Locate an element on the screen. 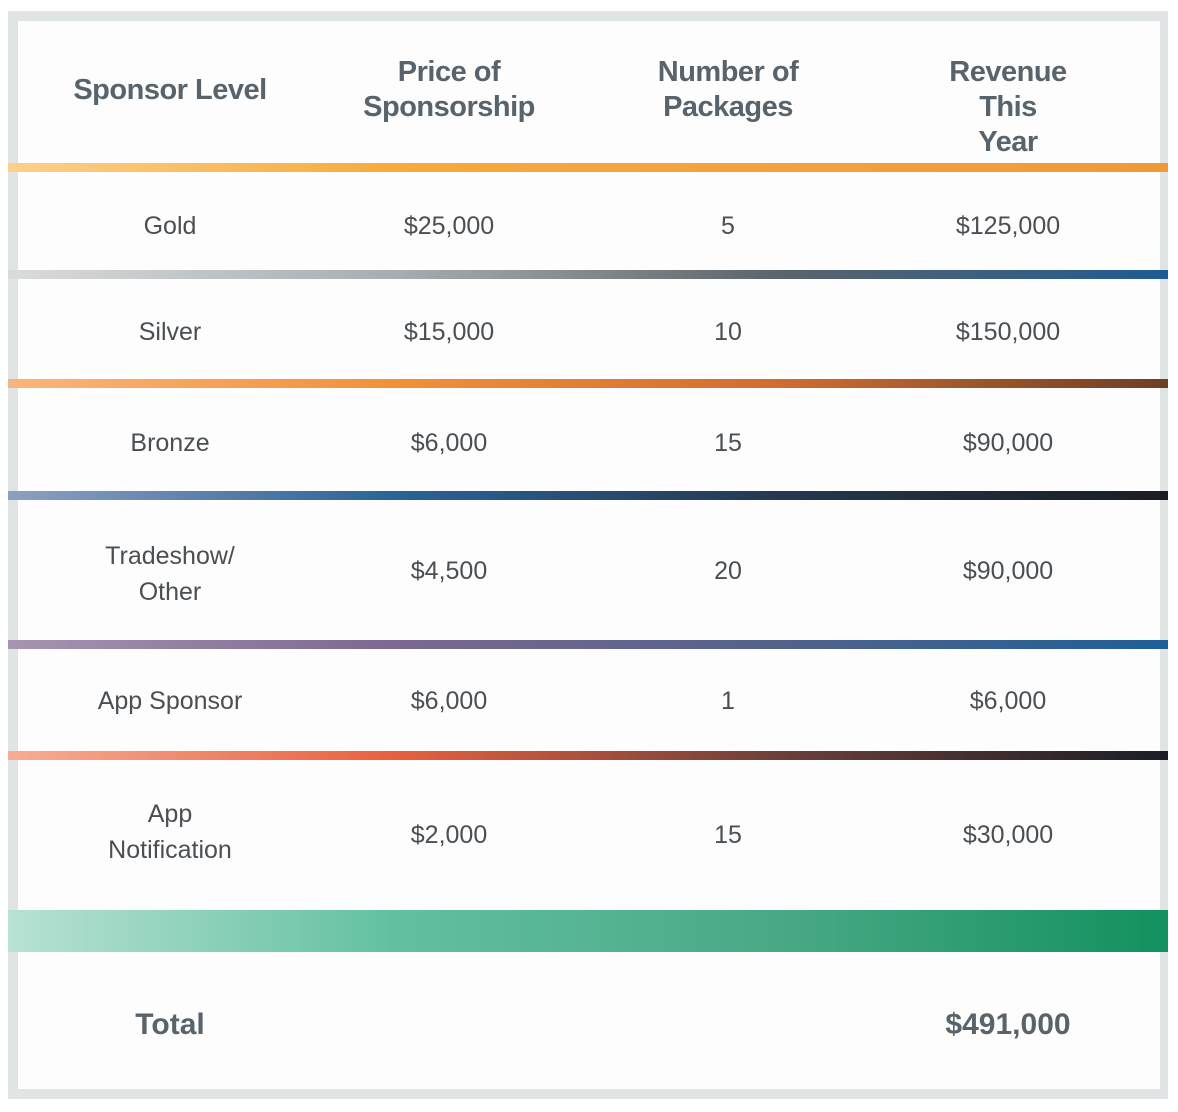 The height and width of the screenshot is (1112, 1178). cell-price: $4,500 is located at coordinates (449, 571).